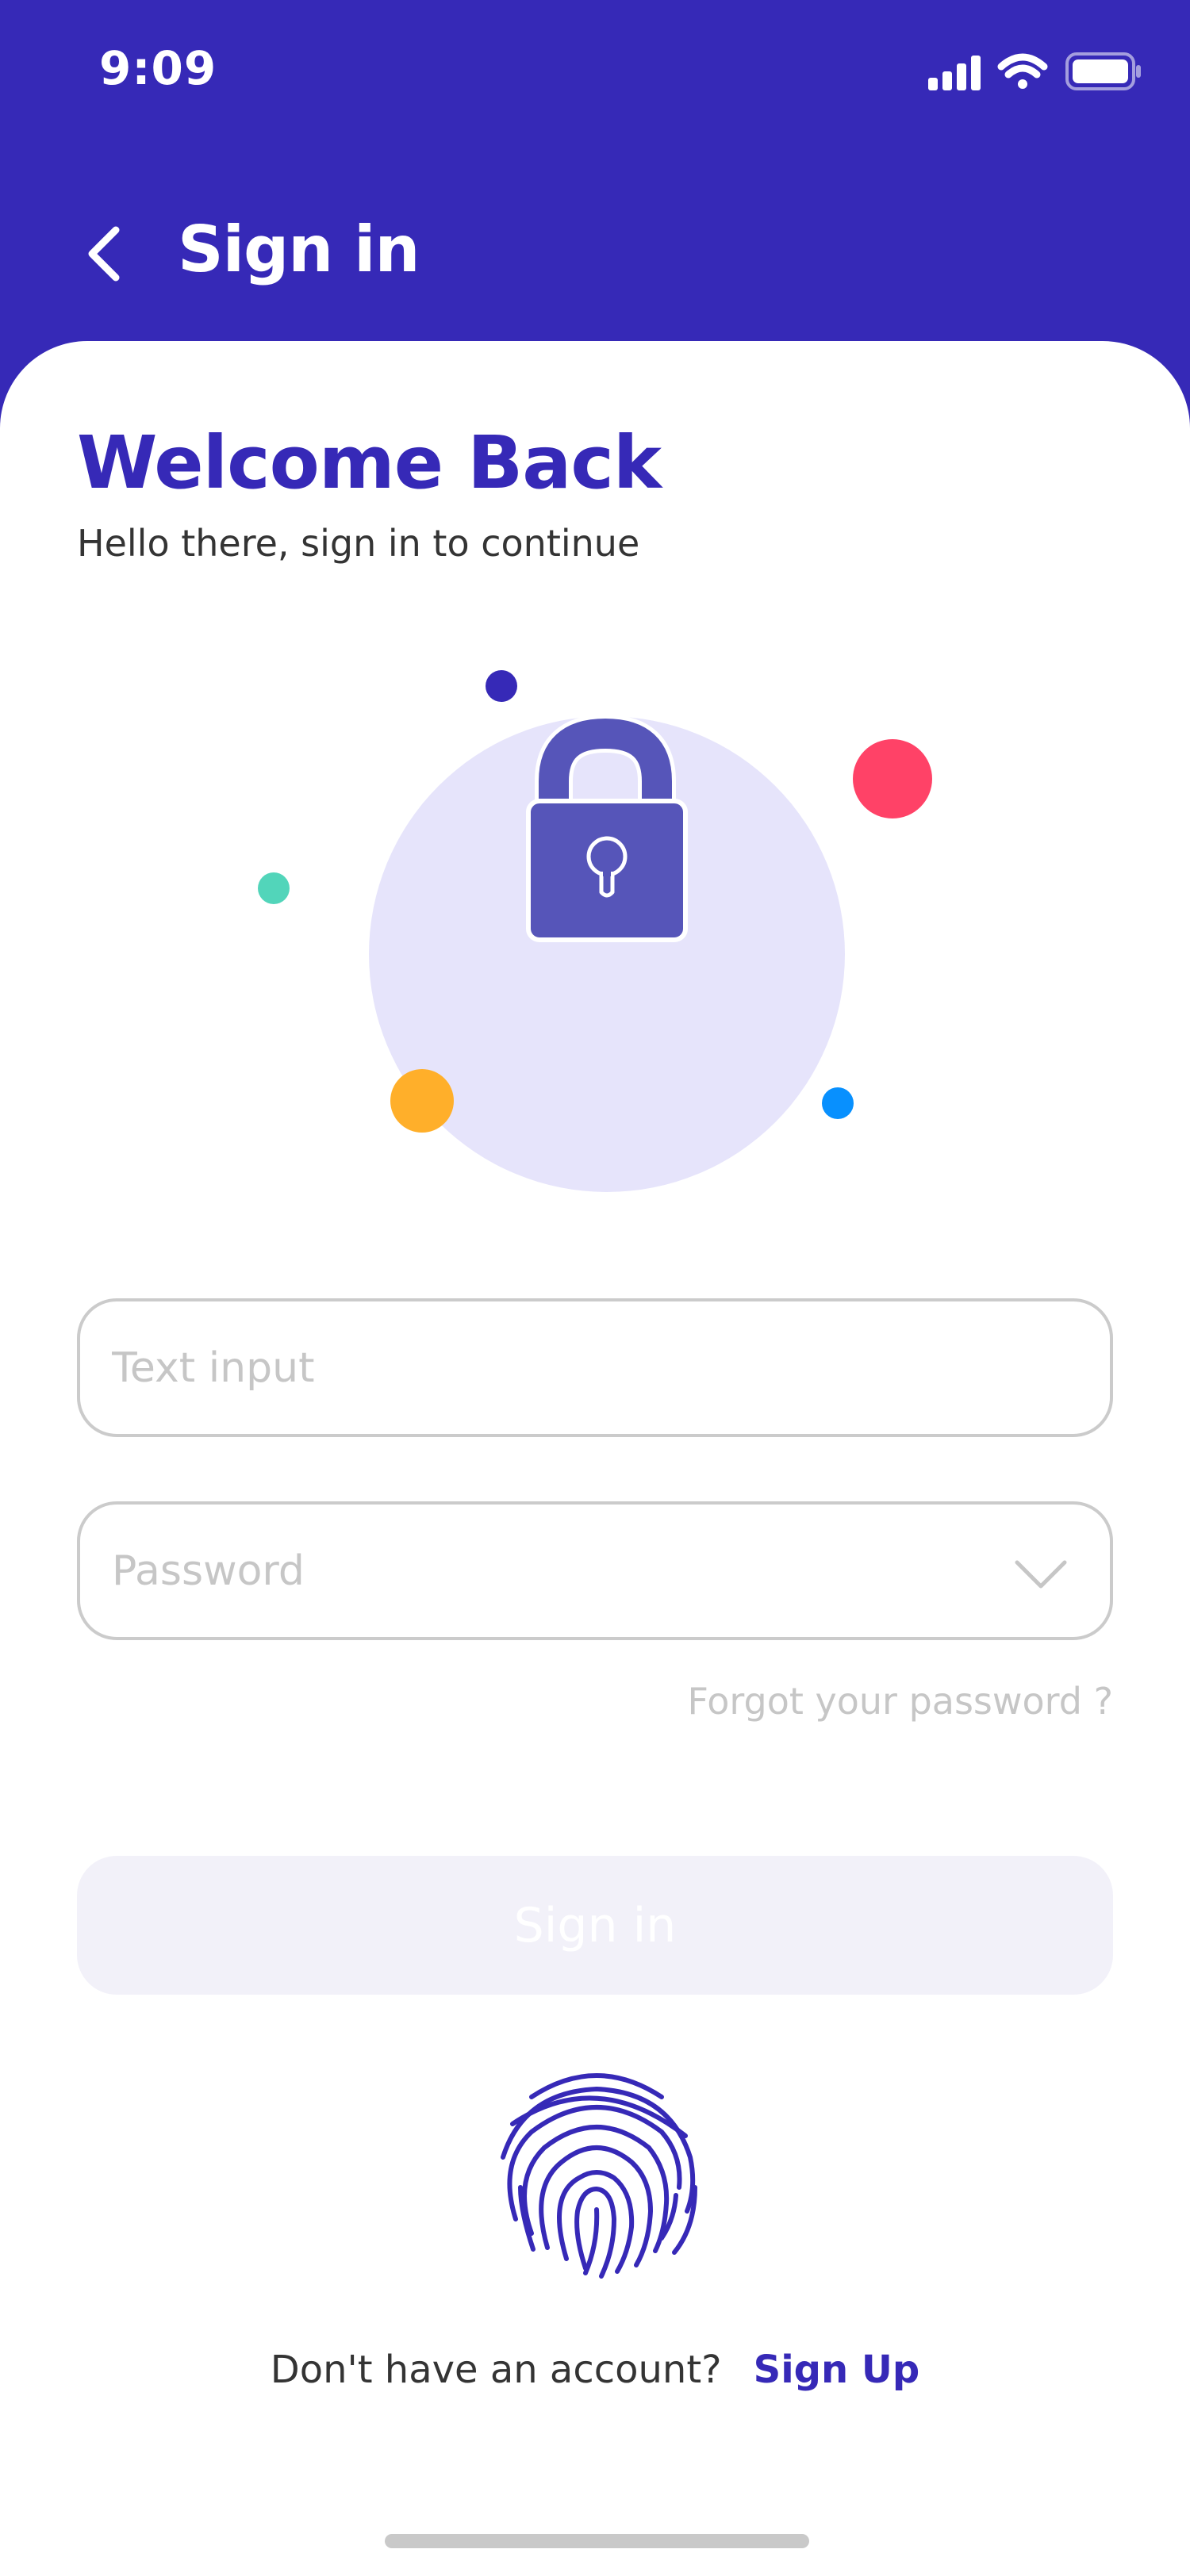  What do you see at coordinates (568, 1368) in the screenshot?
I see `email-input` at bounding box center [568, 1368].